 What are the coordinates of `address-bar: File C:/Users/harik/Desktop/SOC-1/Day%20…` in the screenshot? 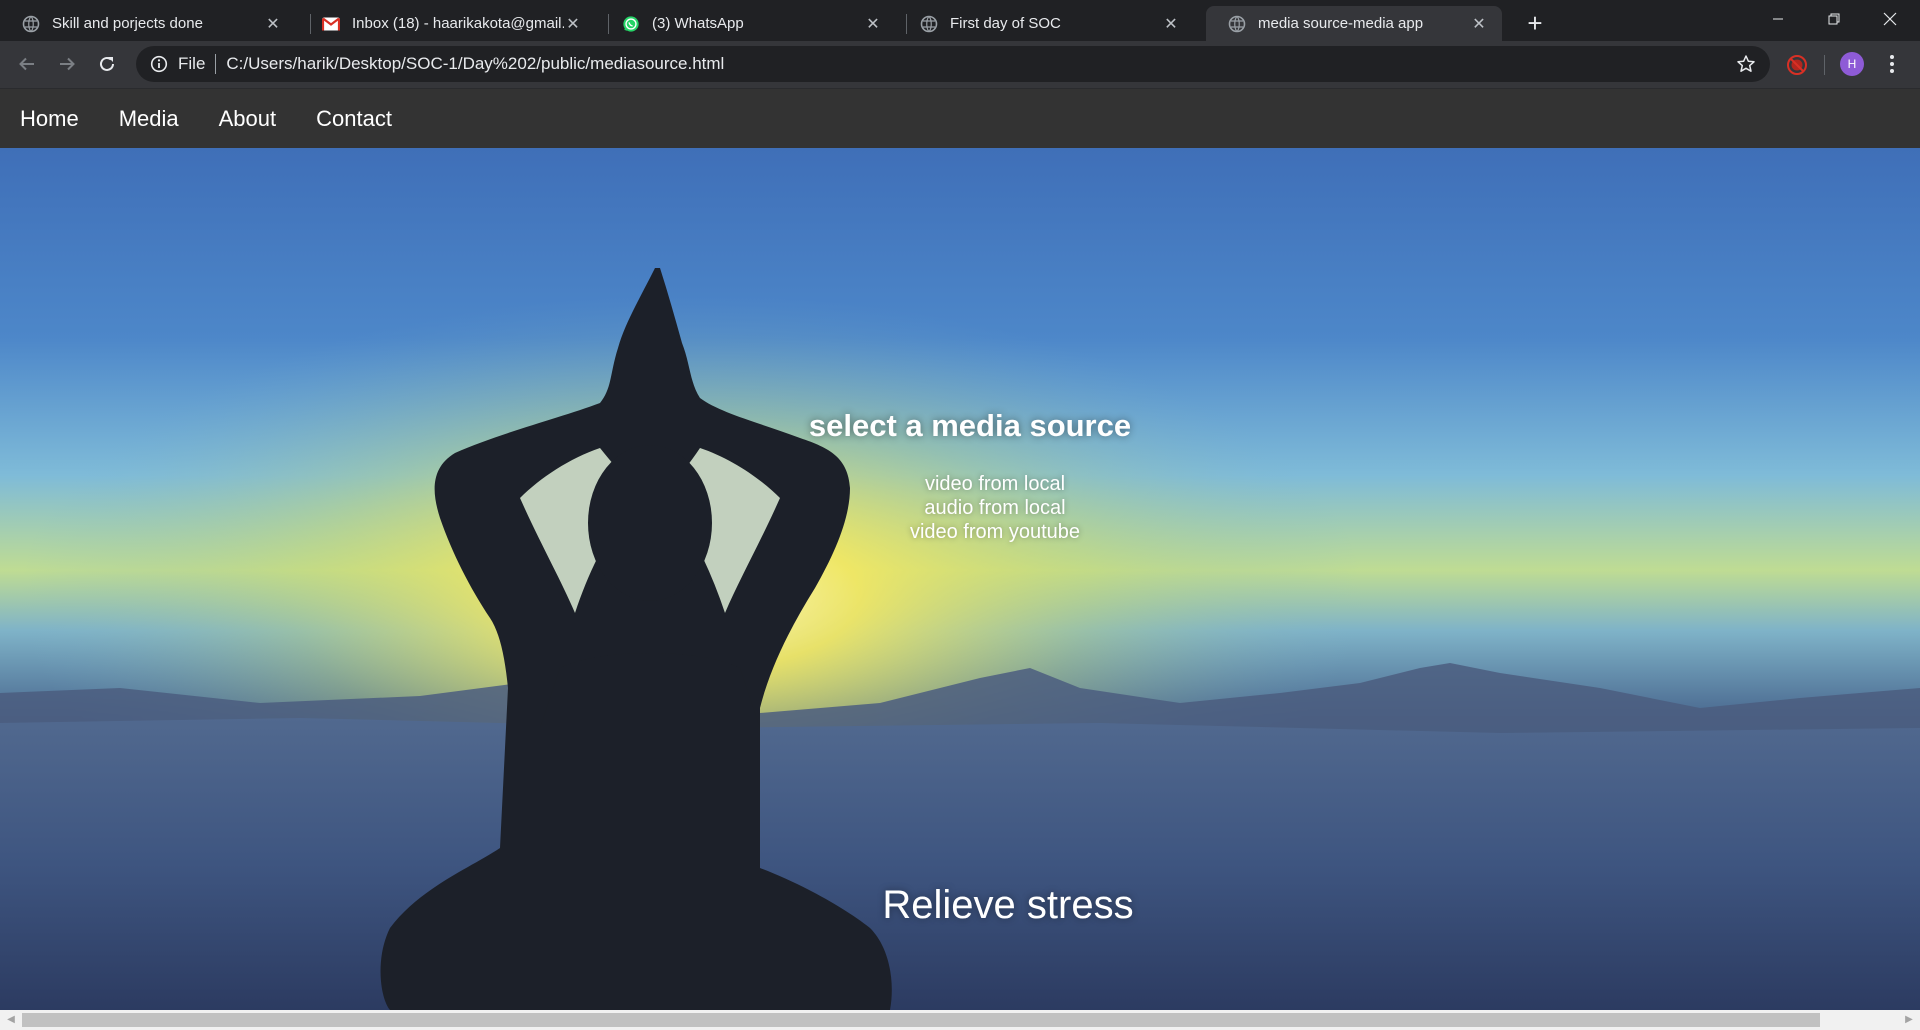 It's located at (953, 64).